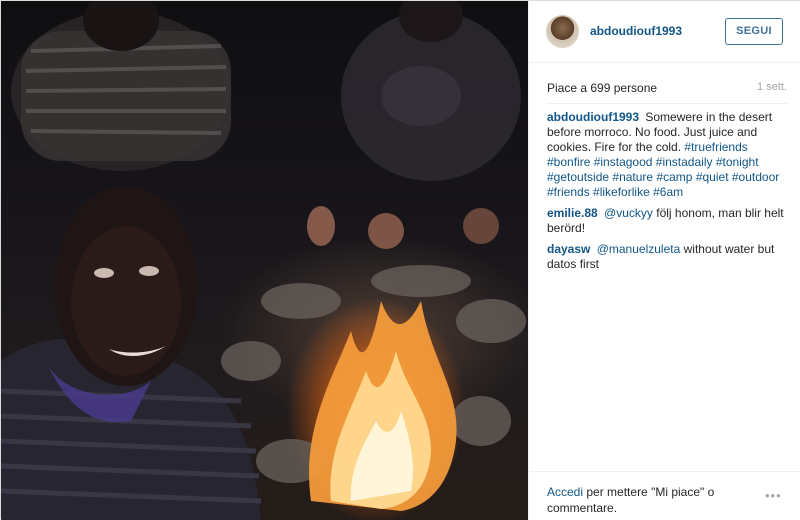  I want to click on comment-mention: @manuelzuleta, so click(639, 249).